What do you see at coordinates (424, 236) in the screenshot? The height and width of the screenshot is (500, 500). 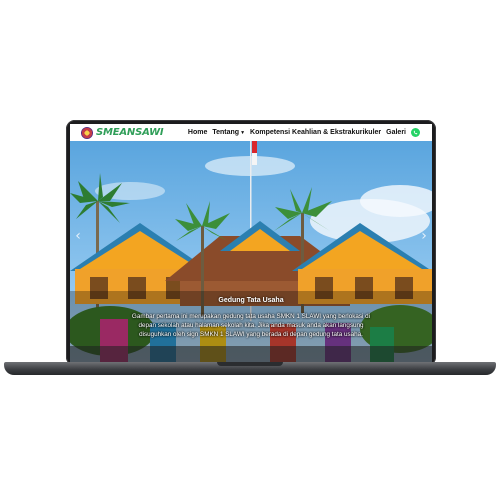 I see `slider-next-arrow: ›` at bounding box center [424, 236].